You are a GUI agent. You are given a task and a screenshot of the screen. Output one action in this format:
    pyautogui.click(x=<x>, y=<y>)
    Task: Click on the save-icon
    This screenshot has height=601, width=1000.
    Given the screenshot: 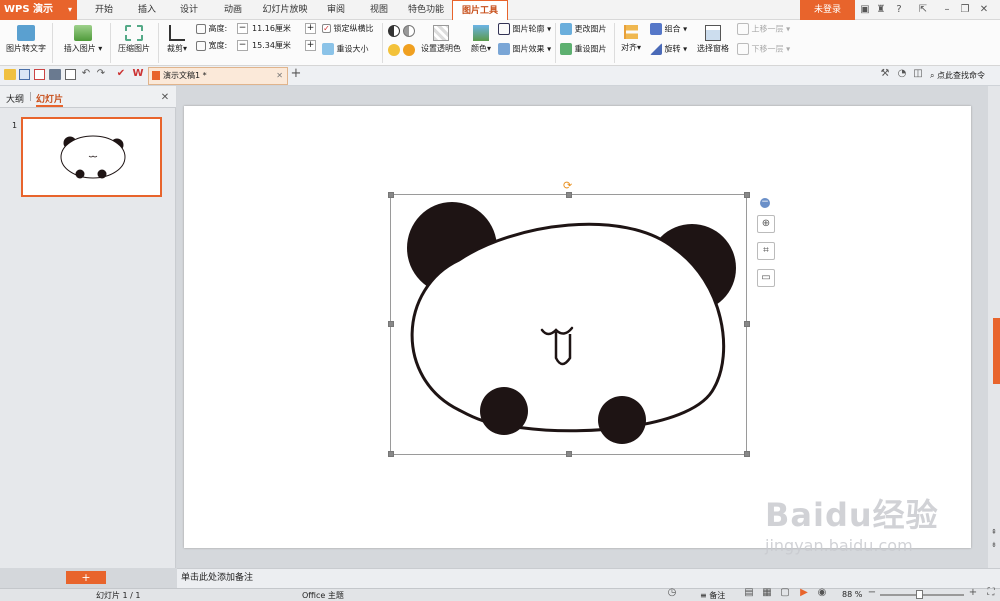 What is the action you would take?
    pyautogui.click(x=24, y=74)
    